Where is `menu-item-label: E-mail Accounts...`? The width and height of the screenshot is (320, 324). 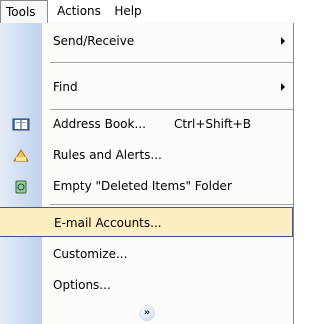 menu-item-label: E-mail Accounts... is located at coordinates (108, 223).